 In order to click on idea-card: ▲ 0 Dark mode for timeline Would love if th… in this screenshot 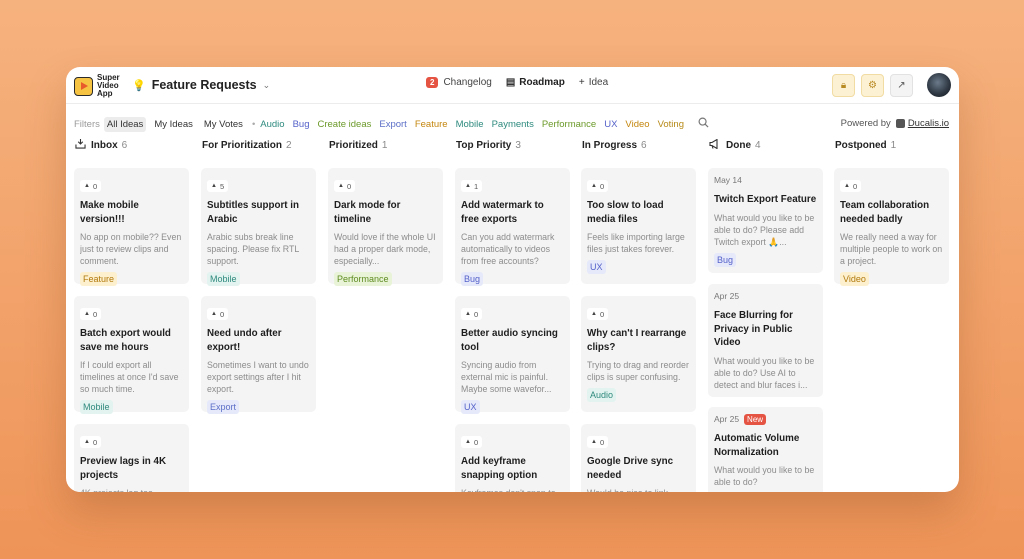, I will do `click(385, 227)`.